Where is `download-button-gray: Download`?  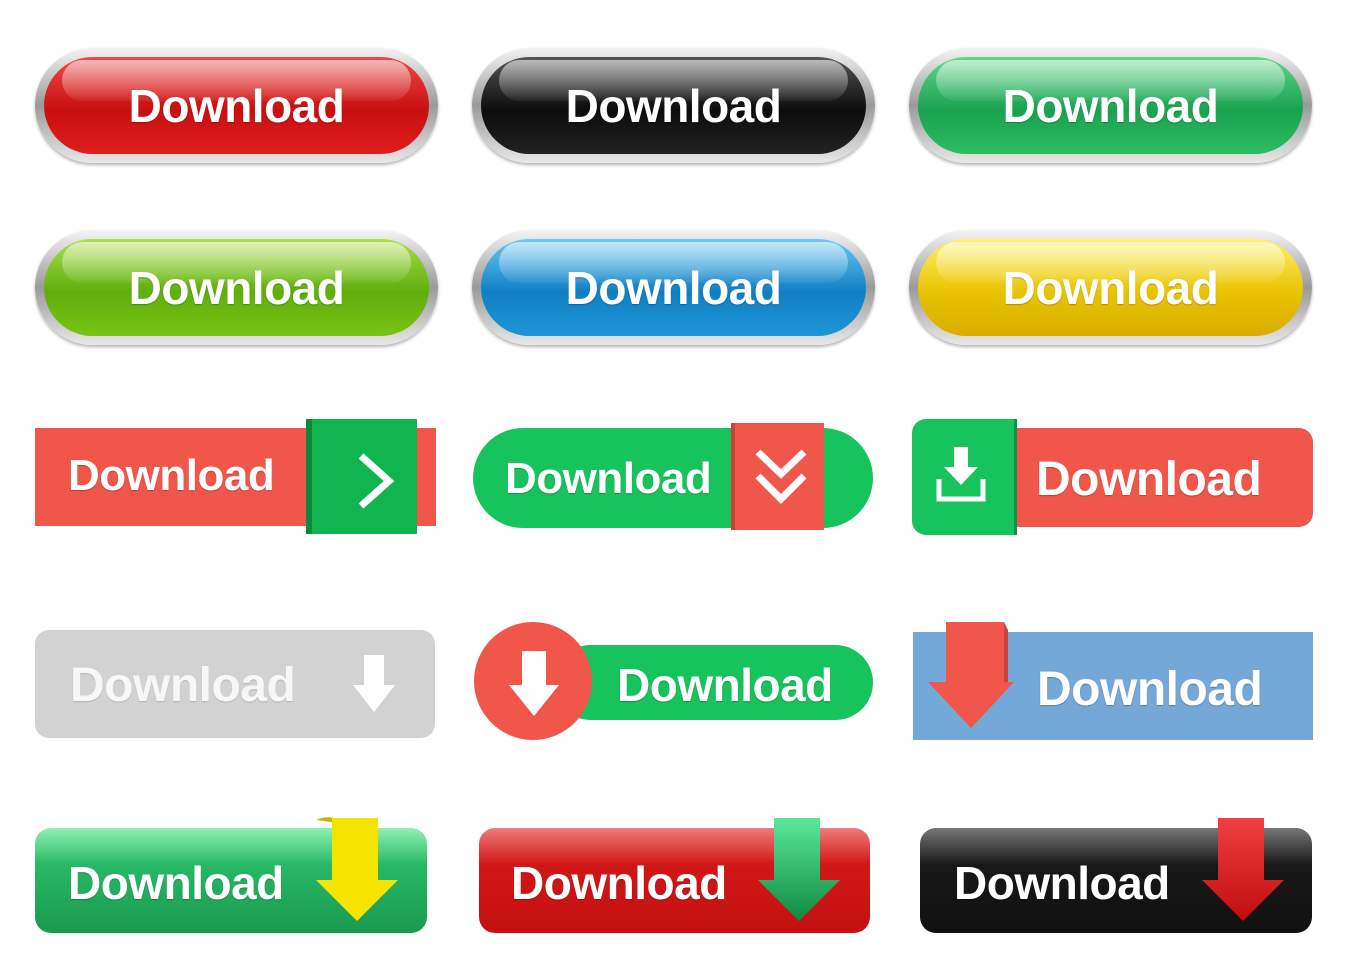
download-button-gray: Download is located at coordinates (235, 684).